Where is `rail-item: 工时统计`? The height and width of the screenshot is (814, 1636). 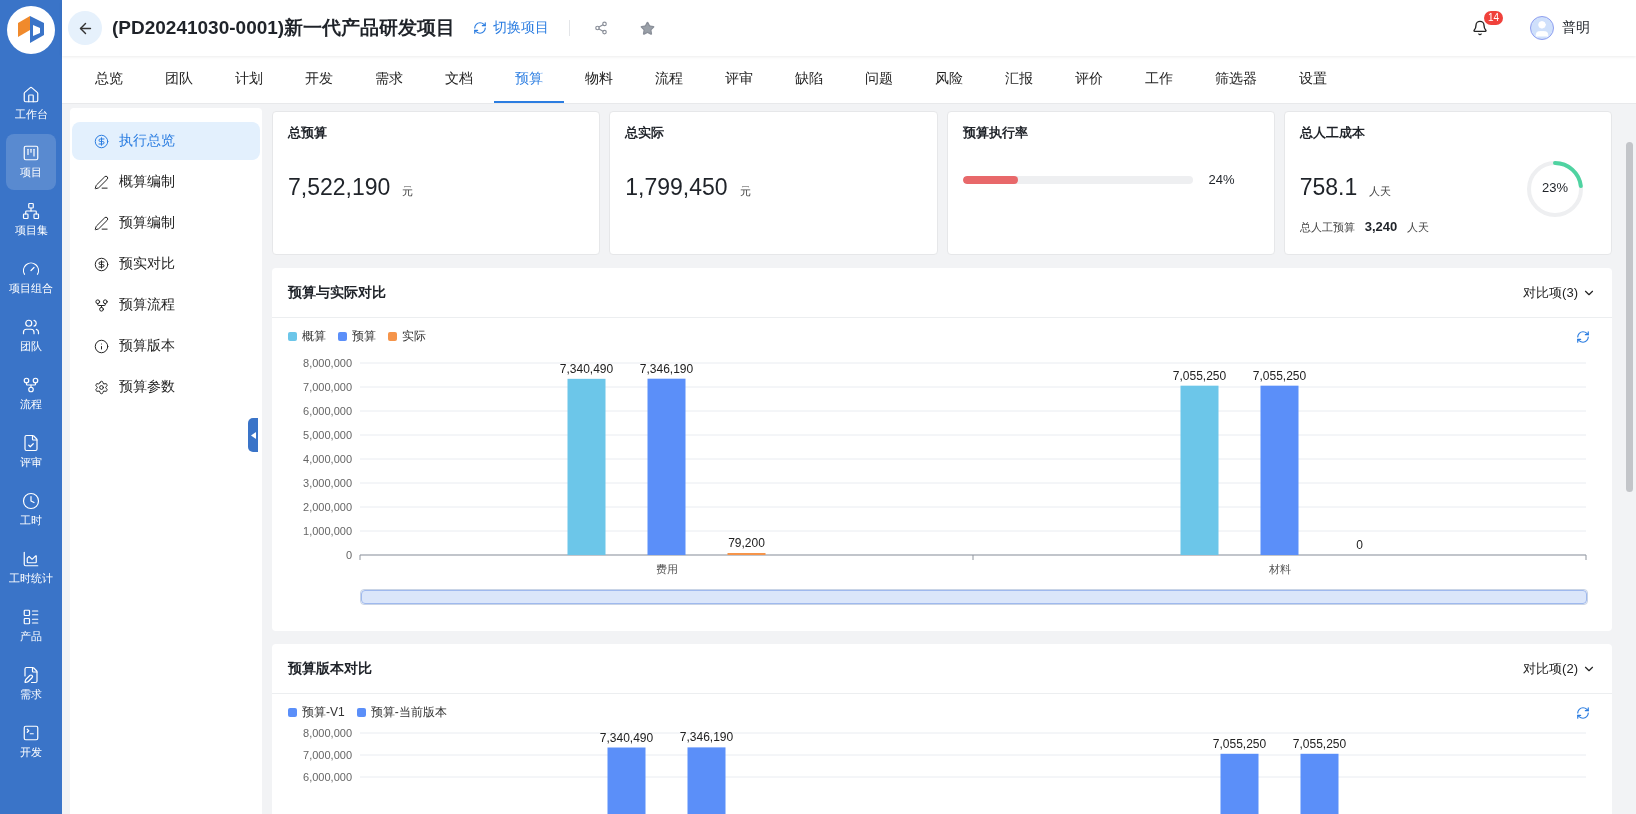 rail-item: 工时统计 is located at coordinates (31, 568).